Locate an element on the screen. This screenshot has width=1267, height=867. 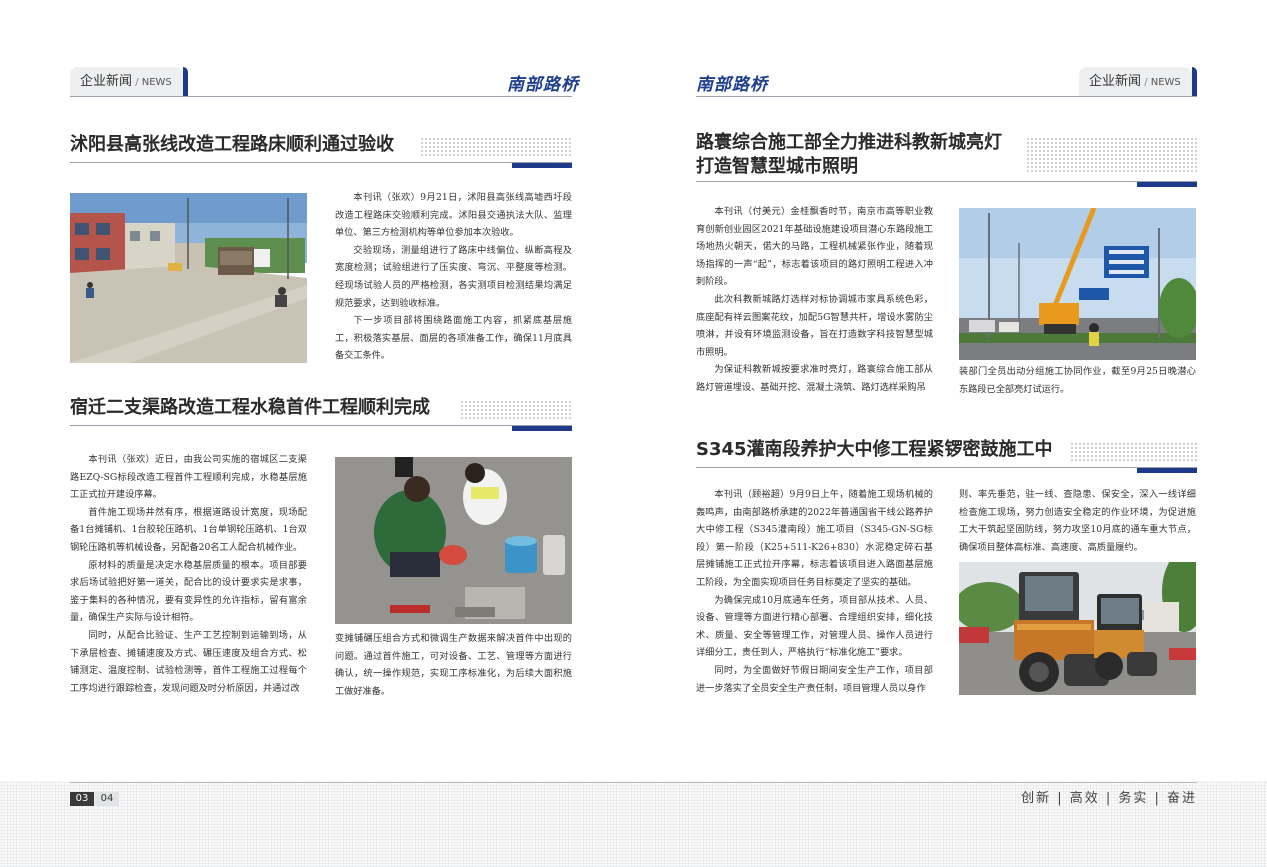
footer-slogan: 创新 | 高效 | 务实 | 奋进 is located at coordinates (1109, 798).